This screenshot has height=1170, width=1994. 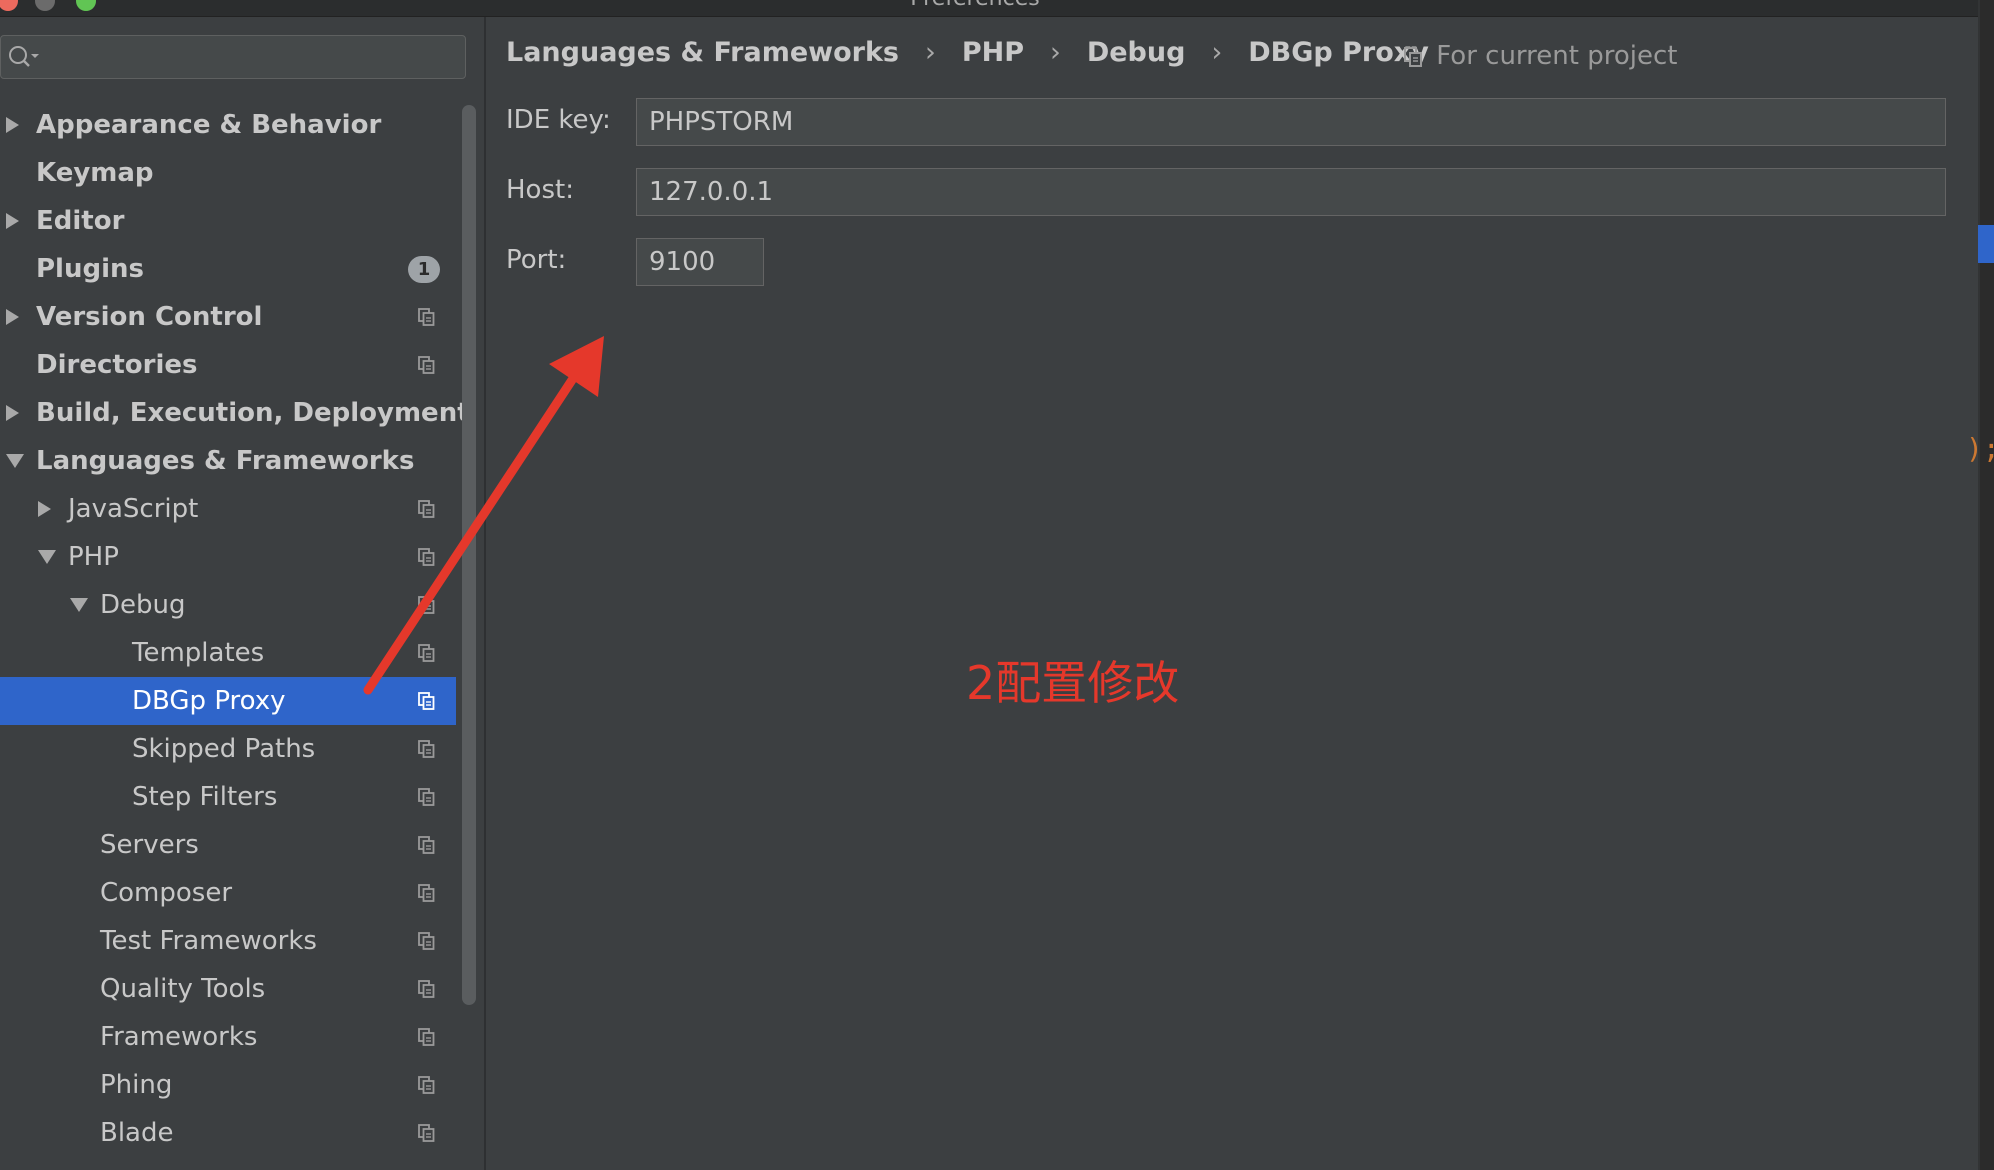 What do you see at coordinates (228, 509) in the screenshot?
I see `sidebar-item-javascript: JavaScript` at bounding box center [228, 509].